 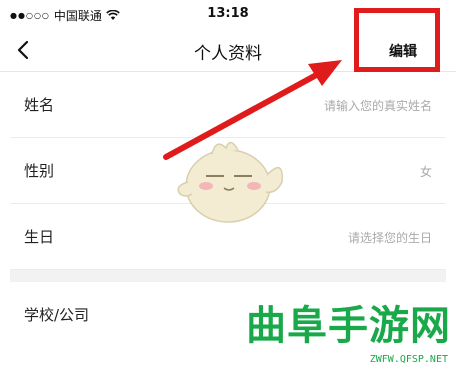 What do you see at coordinates (348, 326) in the screenshot?
I see `watermark-logo-text: 曲阜手游网` at bounding box center [348, 326].